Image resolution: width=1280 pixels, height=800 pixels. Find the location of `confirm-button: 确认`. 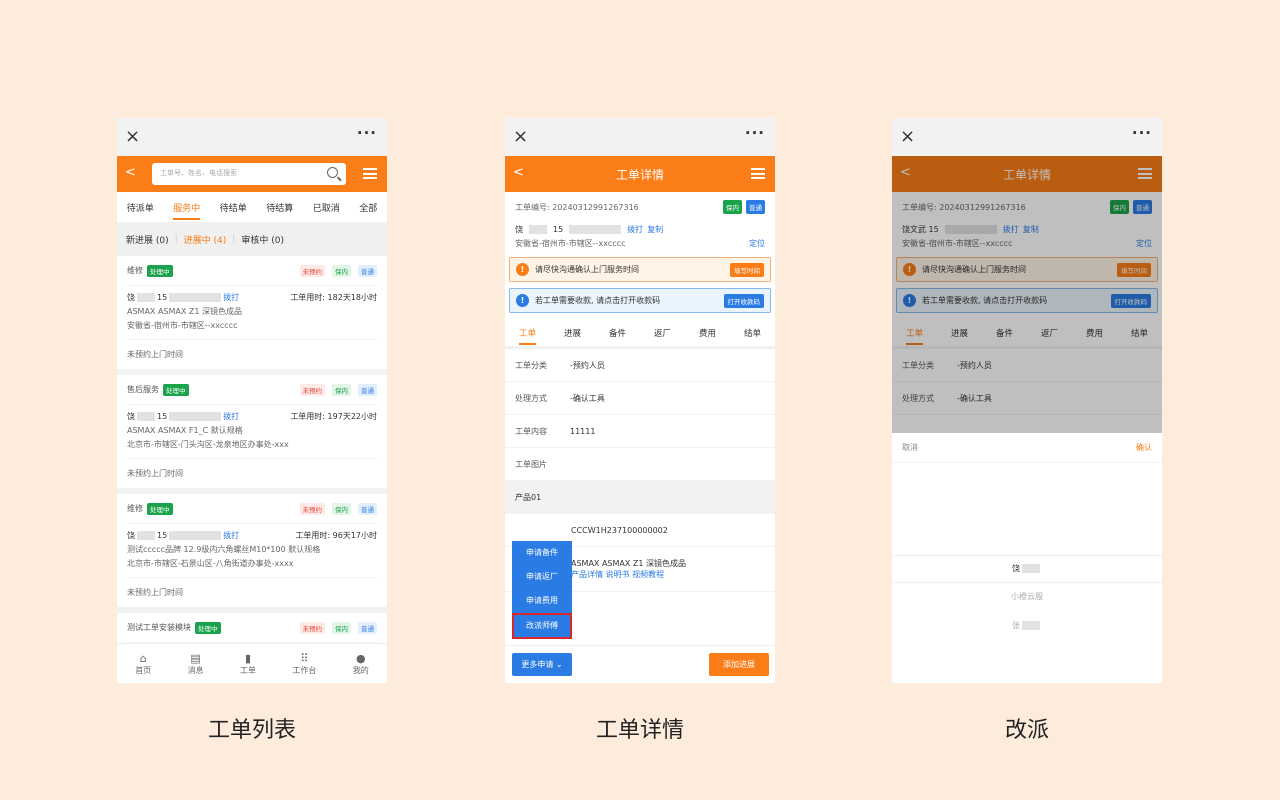

confirm-button: 确认 is located at coordinates (1144, 447).